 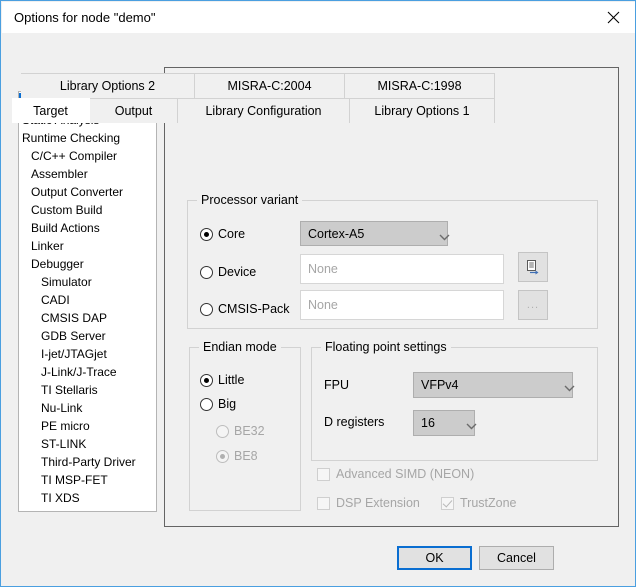 I want to click on category-item: PE micro, so click(x=87, y=426).